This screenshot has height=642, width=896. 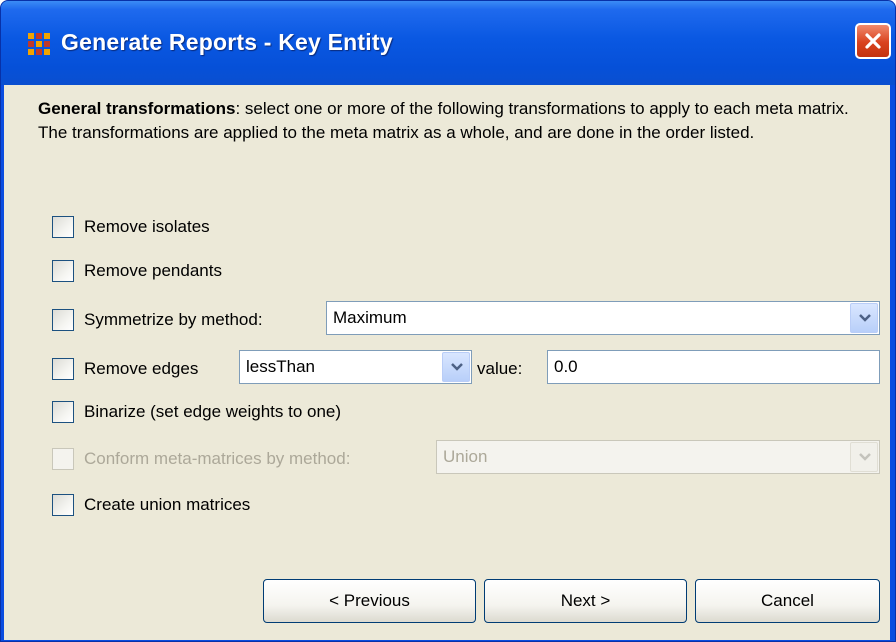 I want to click on remove-isolates-checkbox, so click(x=63, y=227).